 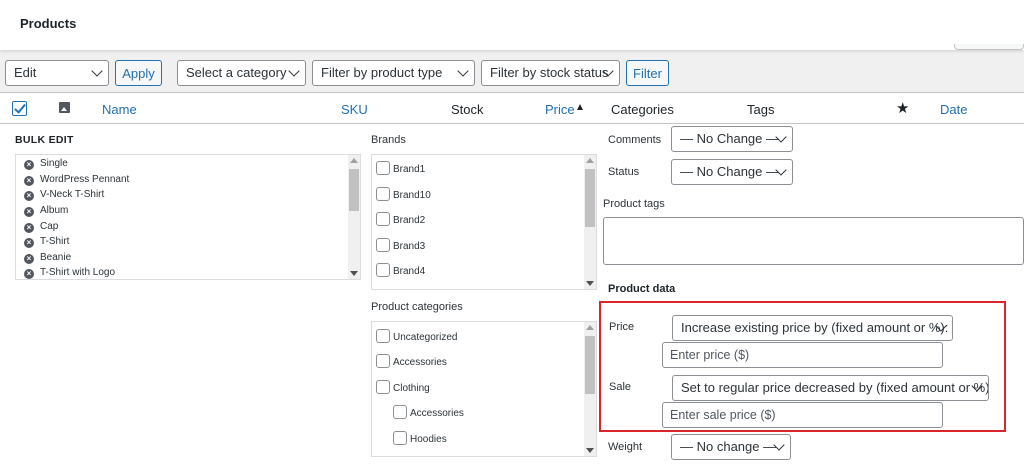 What do you see at coordinates (48, 23) in the screenshot?
I see `page-title: Products` at bounding box center [48, 23].